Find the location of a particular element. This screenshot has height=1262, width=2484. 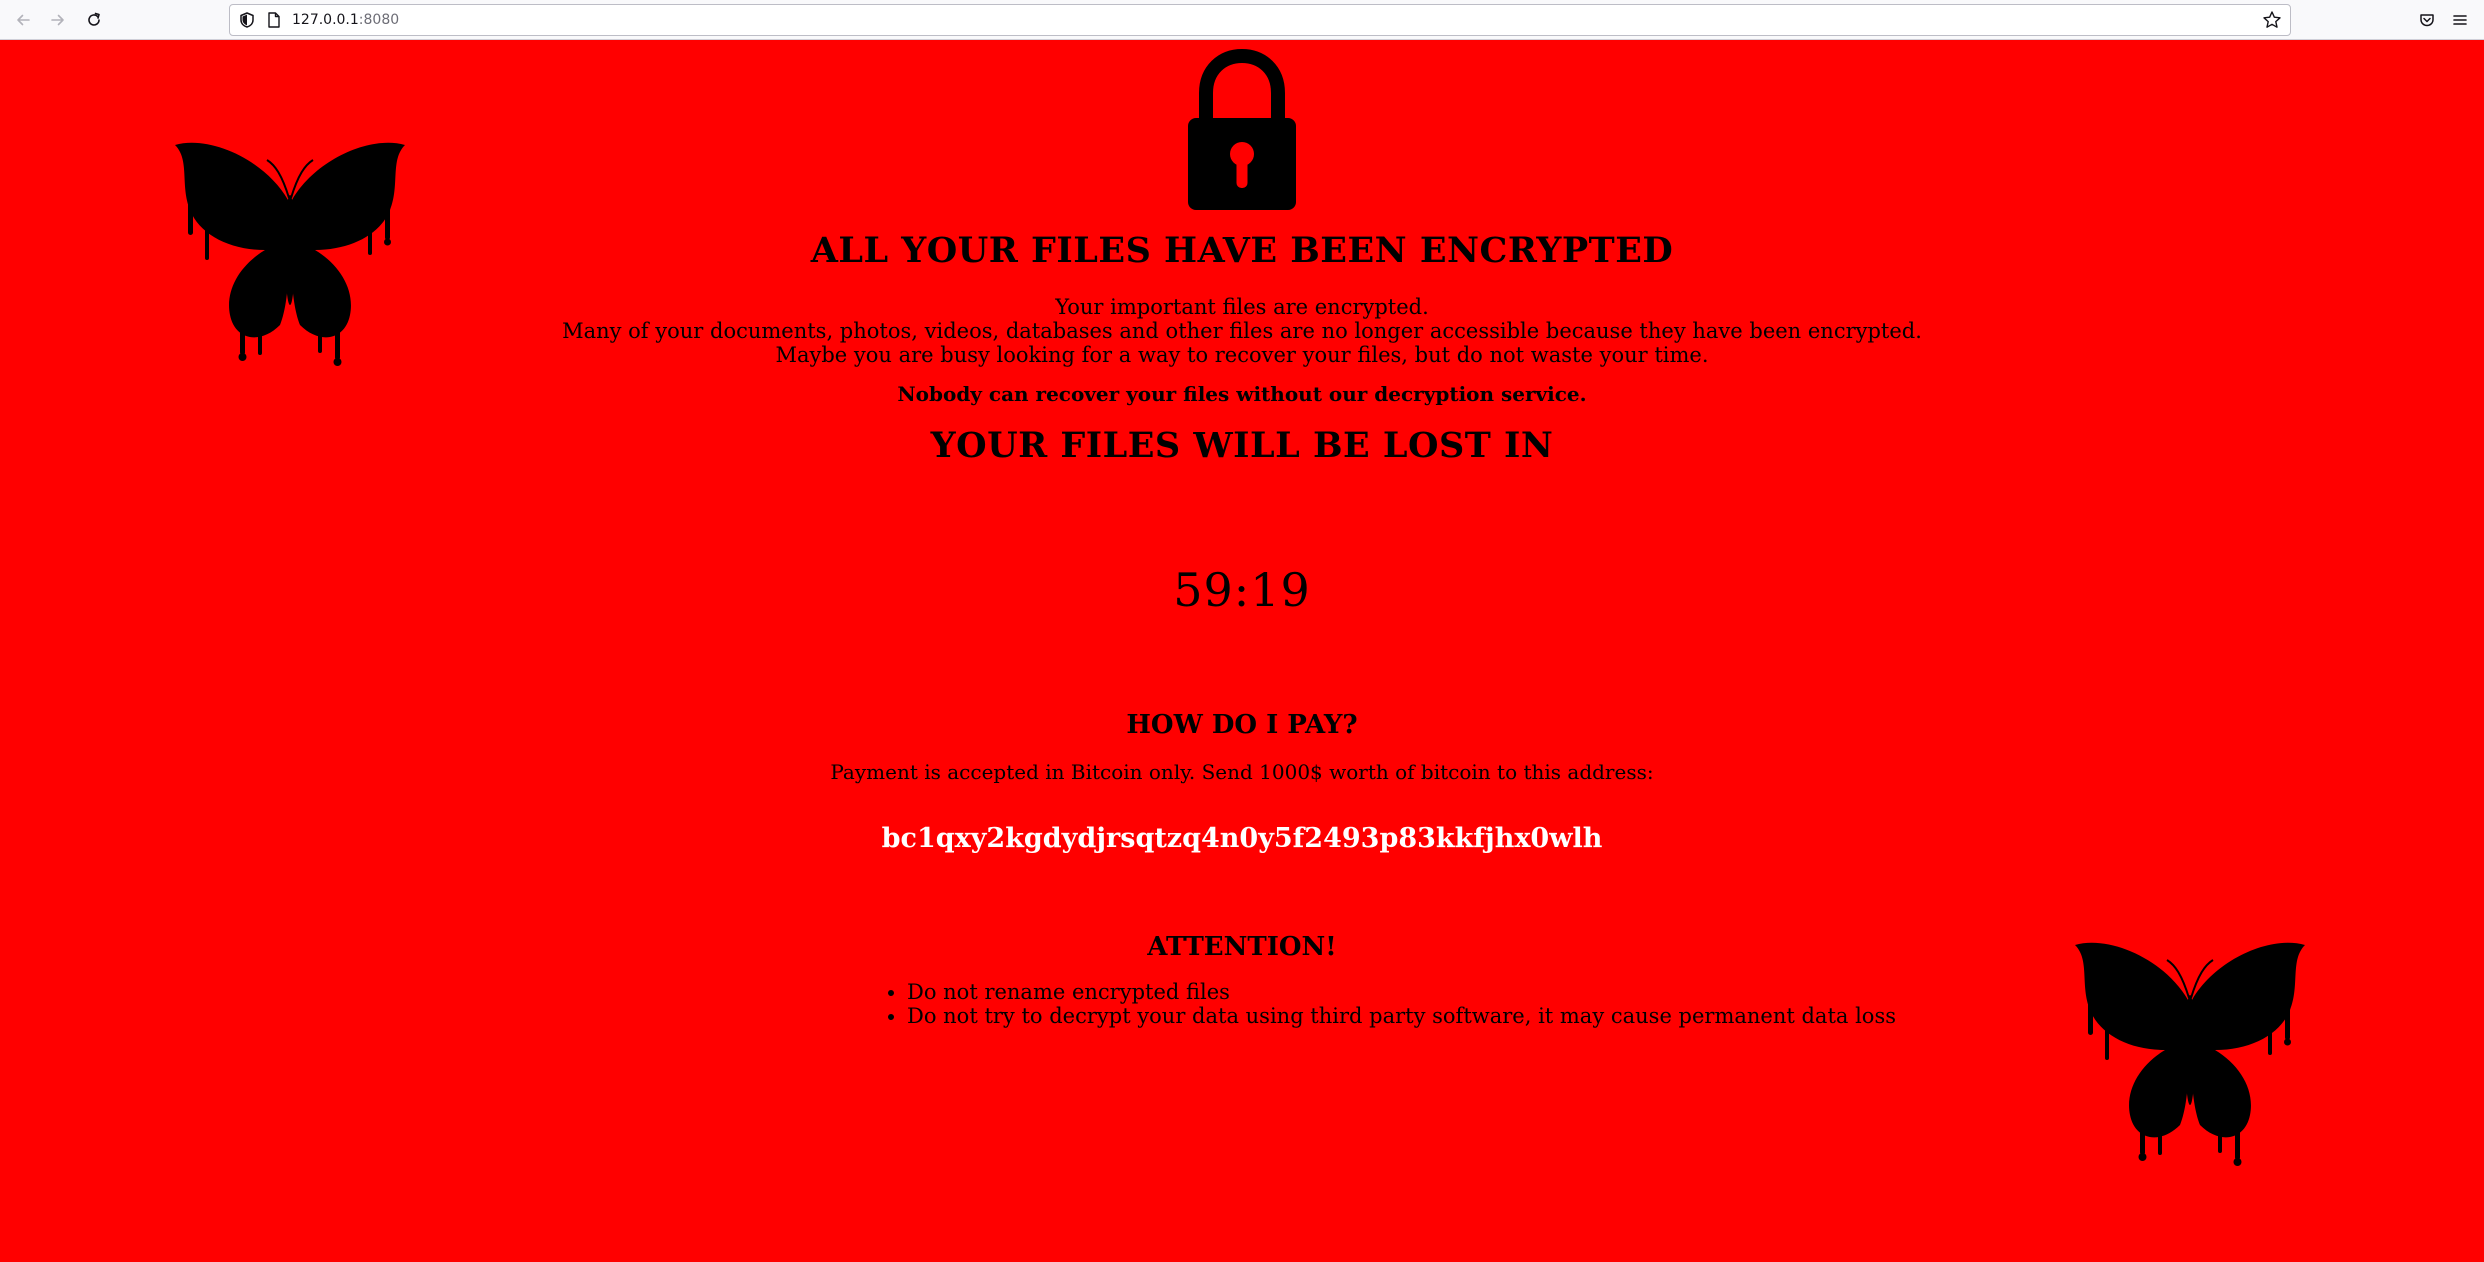

countdown-timer: 59:19 is located at coordinates (1242, 590).